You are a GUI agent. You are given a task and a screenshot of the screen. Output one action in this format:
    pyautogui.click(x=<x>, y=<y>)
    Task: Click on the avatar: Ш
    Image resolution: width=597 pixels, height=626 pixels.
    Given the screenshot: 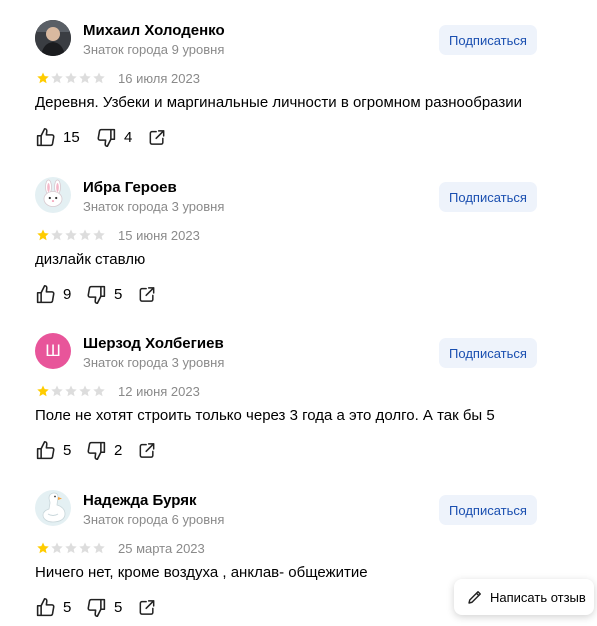 What is the action you would take?
    pyautogui.click(x=53, y=351)
    